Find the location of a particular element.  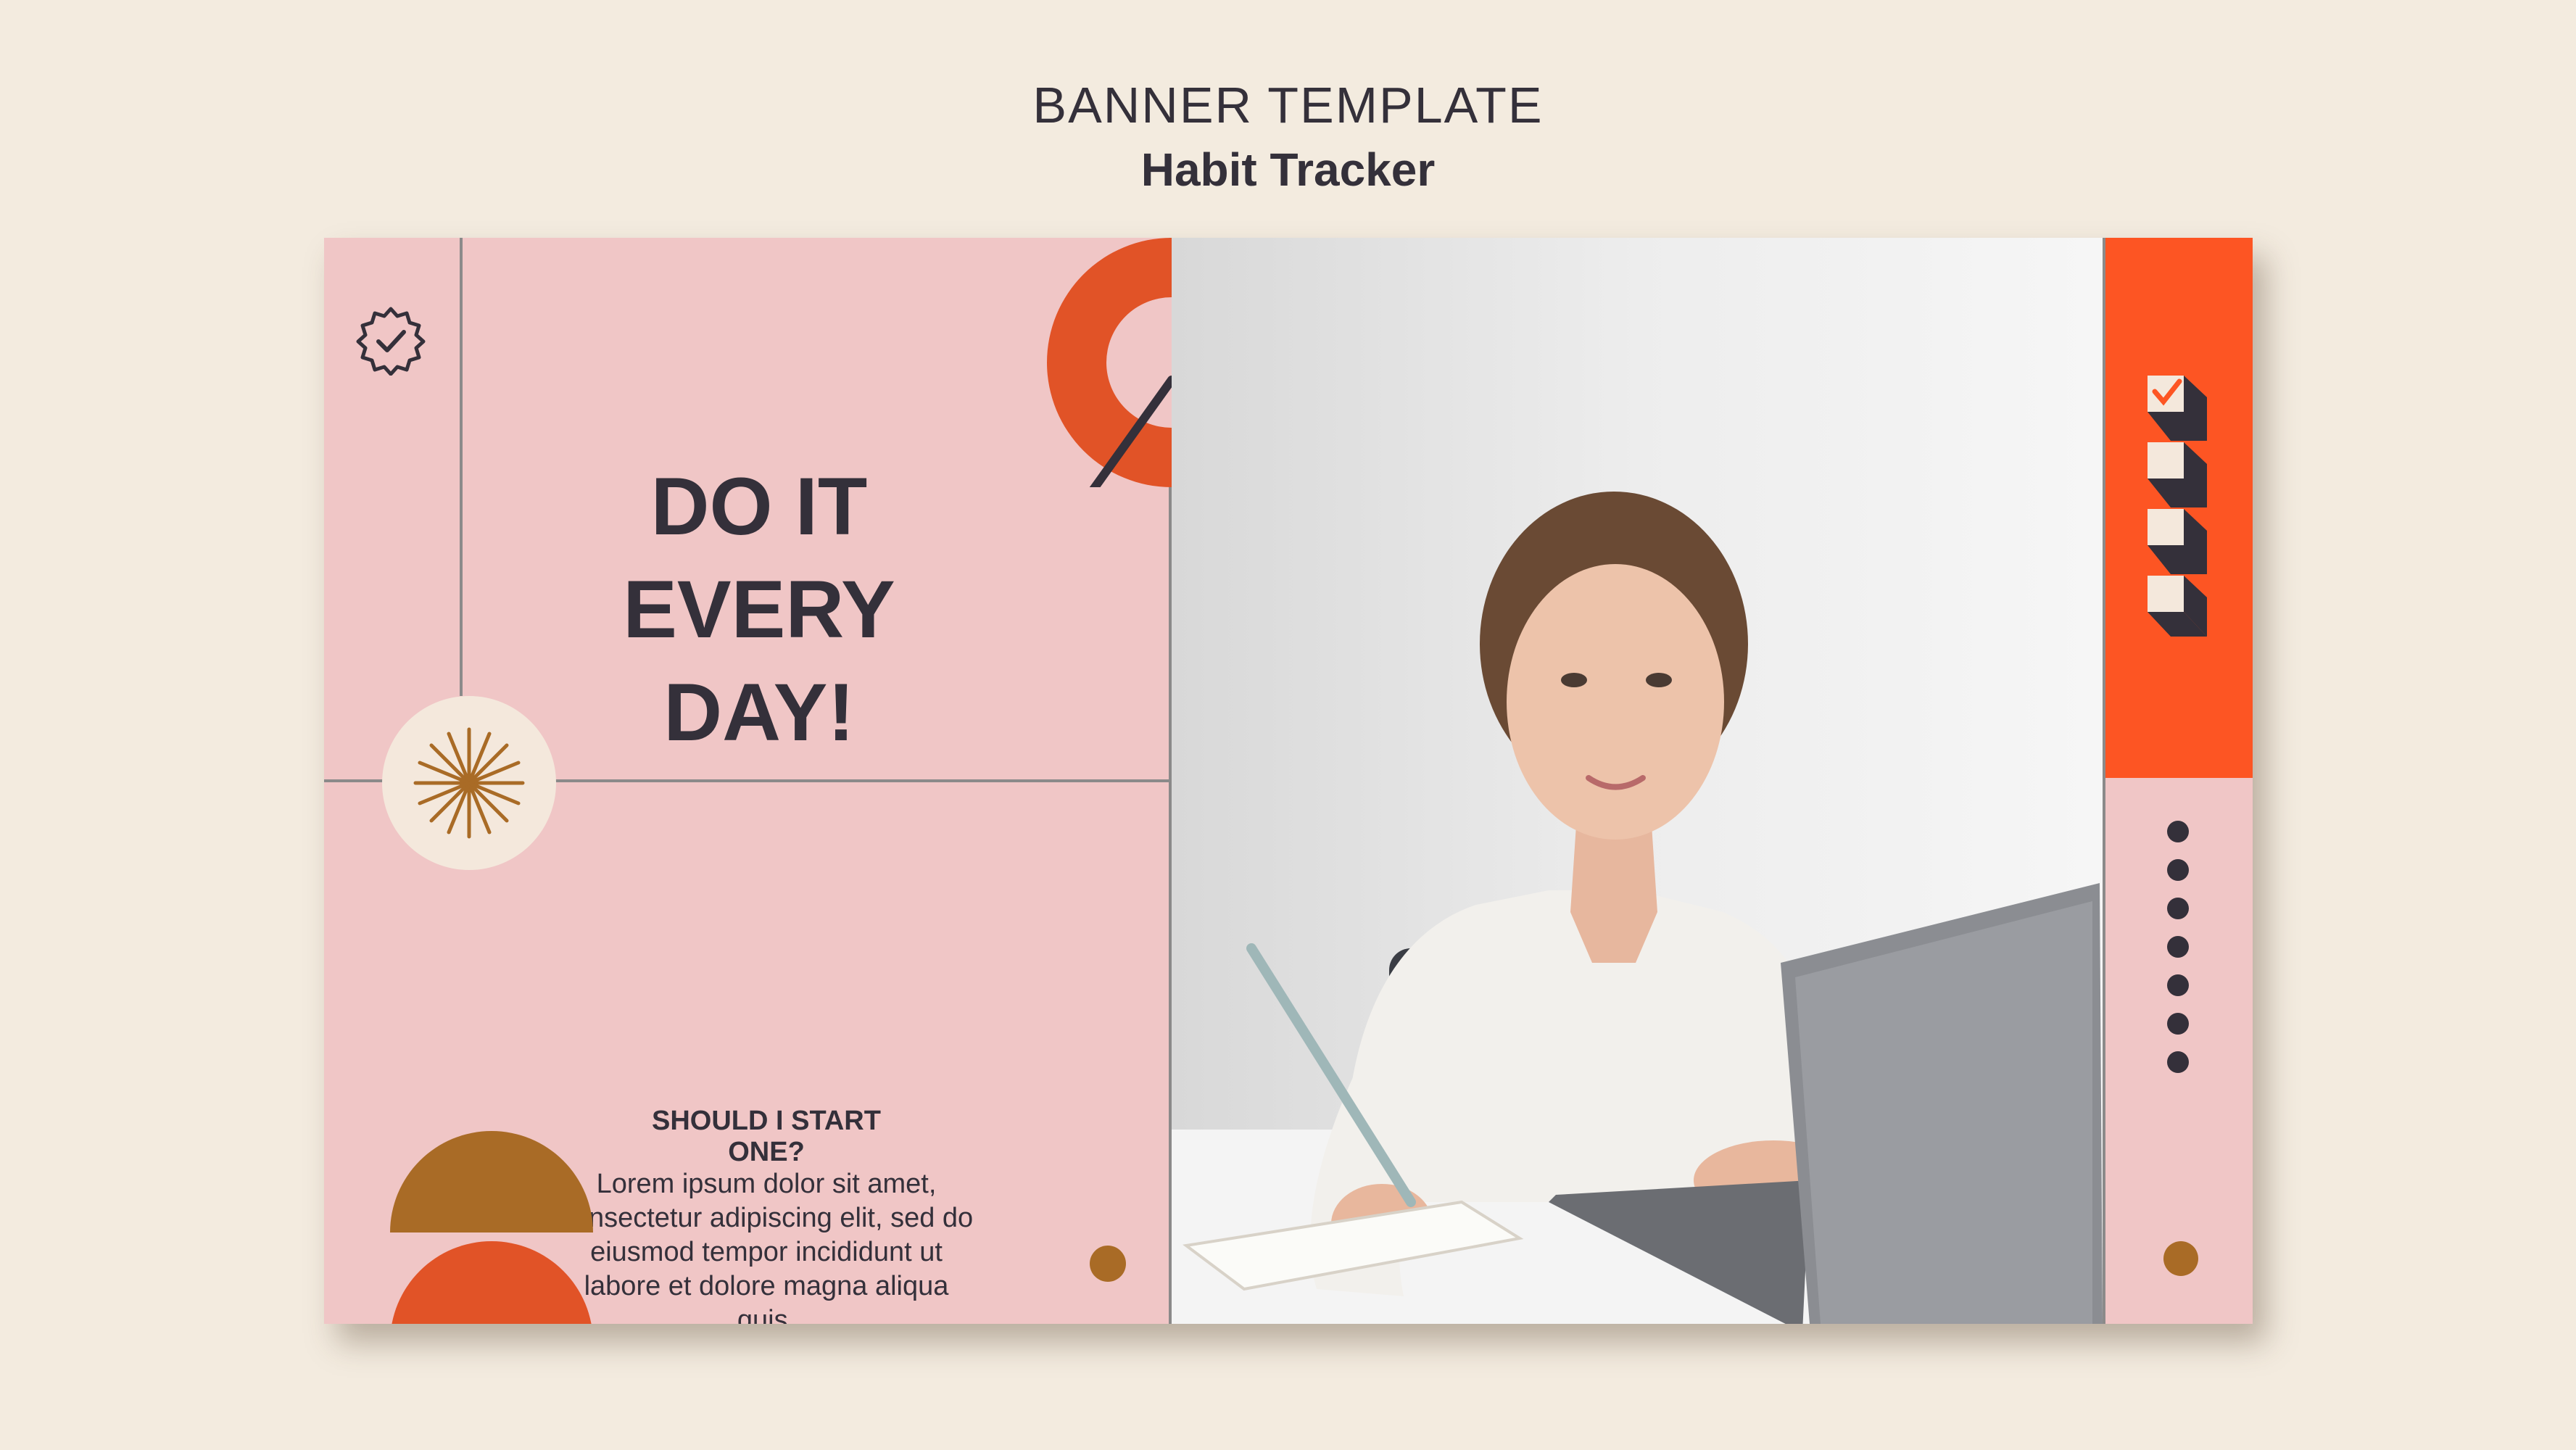

sidebar-orange-block is located at coordinates (2179, 508).